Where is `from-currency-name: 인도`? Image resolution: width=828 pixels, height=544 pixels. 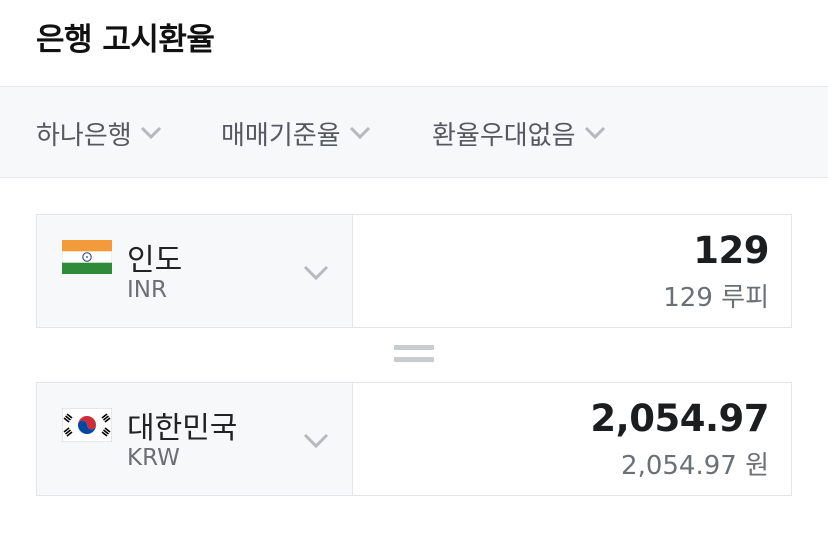
from-currency-name: 인도 is located at coordinates (155, 260).